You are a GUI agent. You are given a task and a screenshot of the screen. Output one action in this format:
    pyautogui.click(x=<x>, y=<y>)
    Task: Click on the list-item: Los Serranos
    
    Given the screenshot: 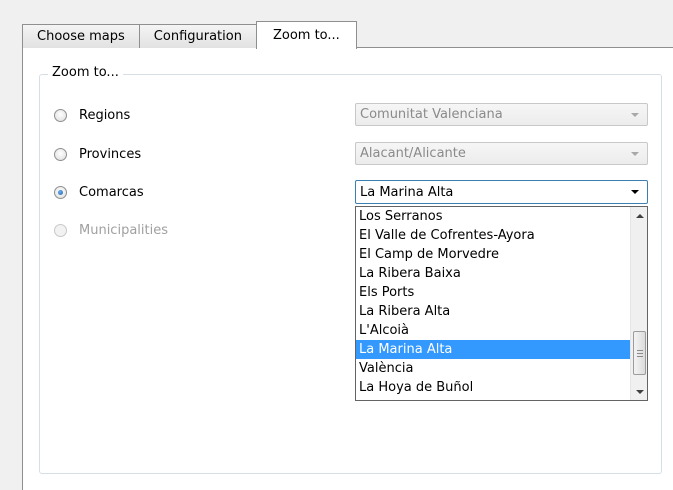 What is the action you would take?
    pyautogui.click(x=493, y=216)
    